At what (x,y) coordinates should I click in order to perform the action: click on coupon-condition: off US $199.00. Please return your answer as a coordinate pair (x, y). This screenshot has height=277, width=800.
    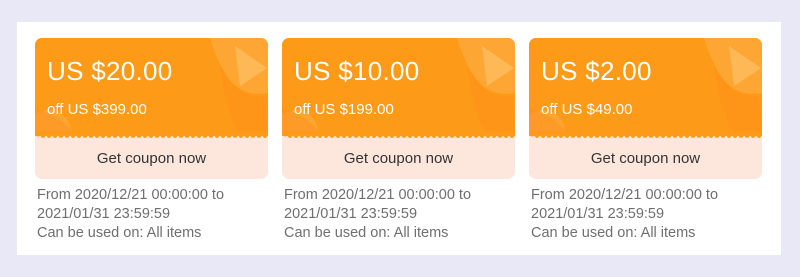
    Looking at the image, I should click on (344, 109).